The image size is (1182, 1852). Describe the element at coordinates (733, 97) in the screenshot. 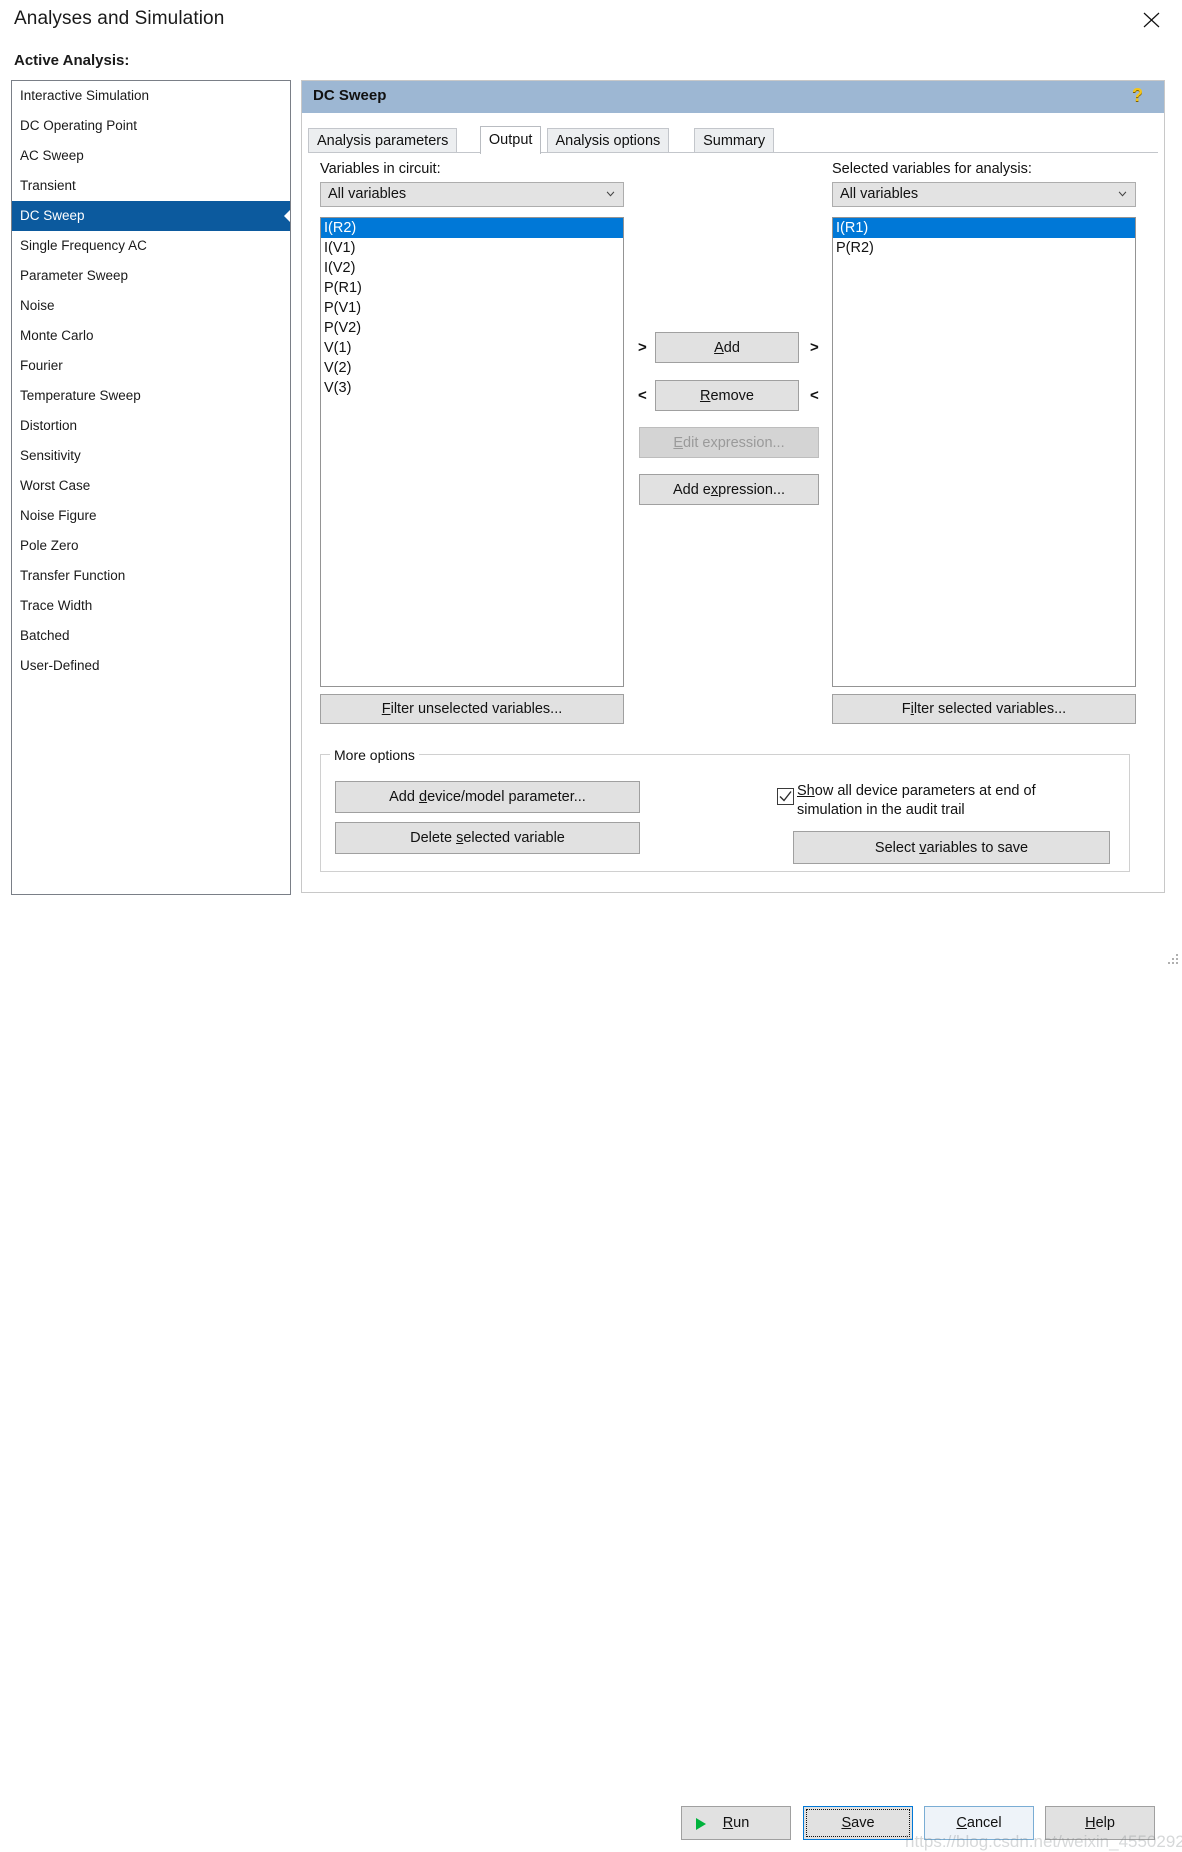

I see `pane-header: DC Sweep ?` at that location.